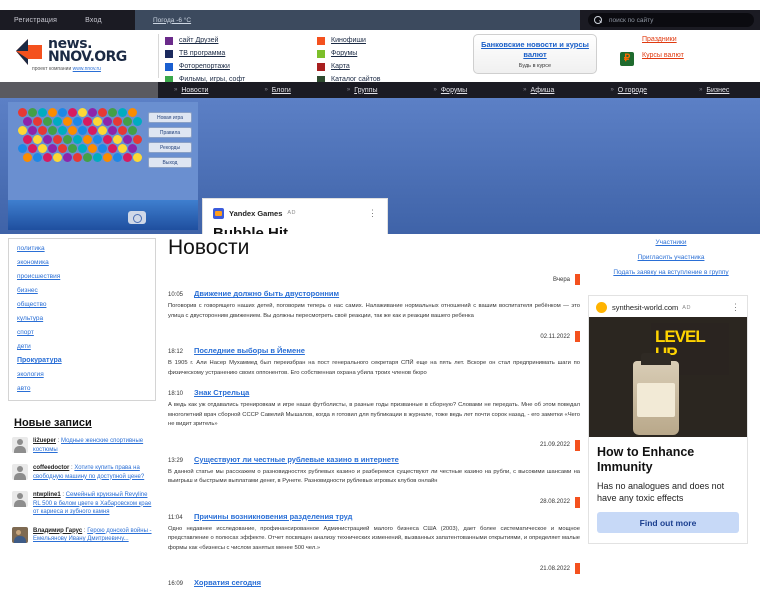 This screenshot has height=600, width=760. I want to click on record-author: Владимир Гарус, so click(57, 531).